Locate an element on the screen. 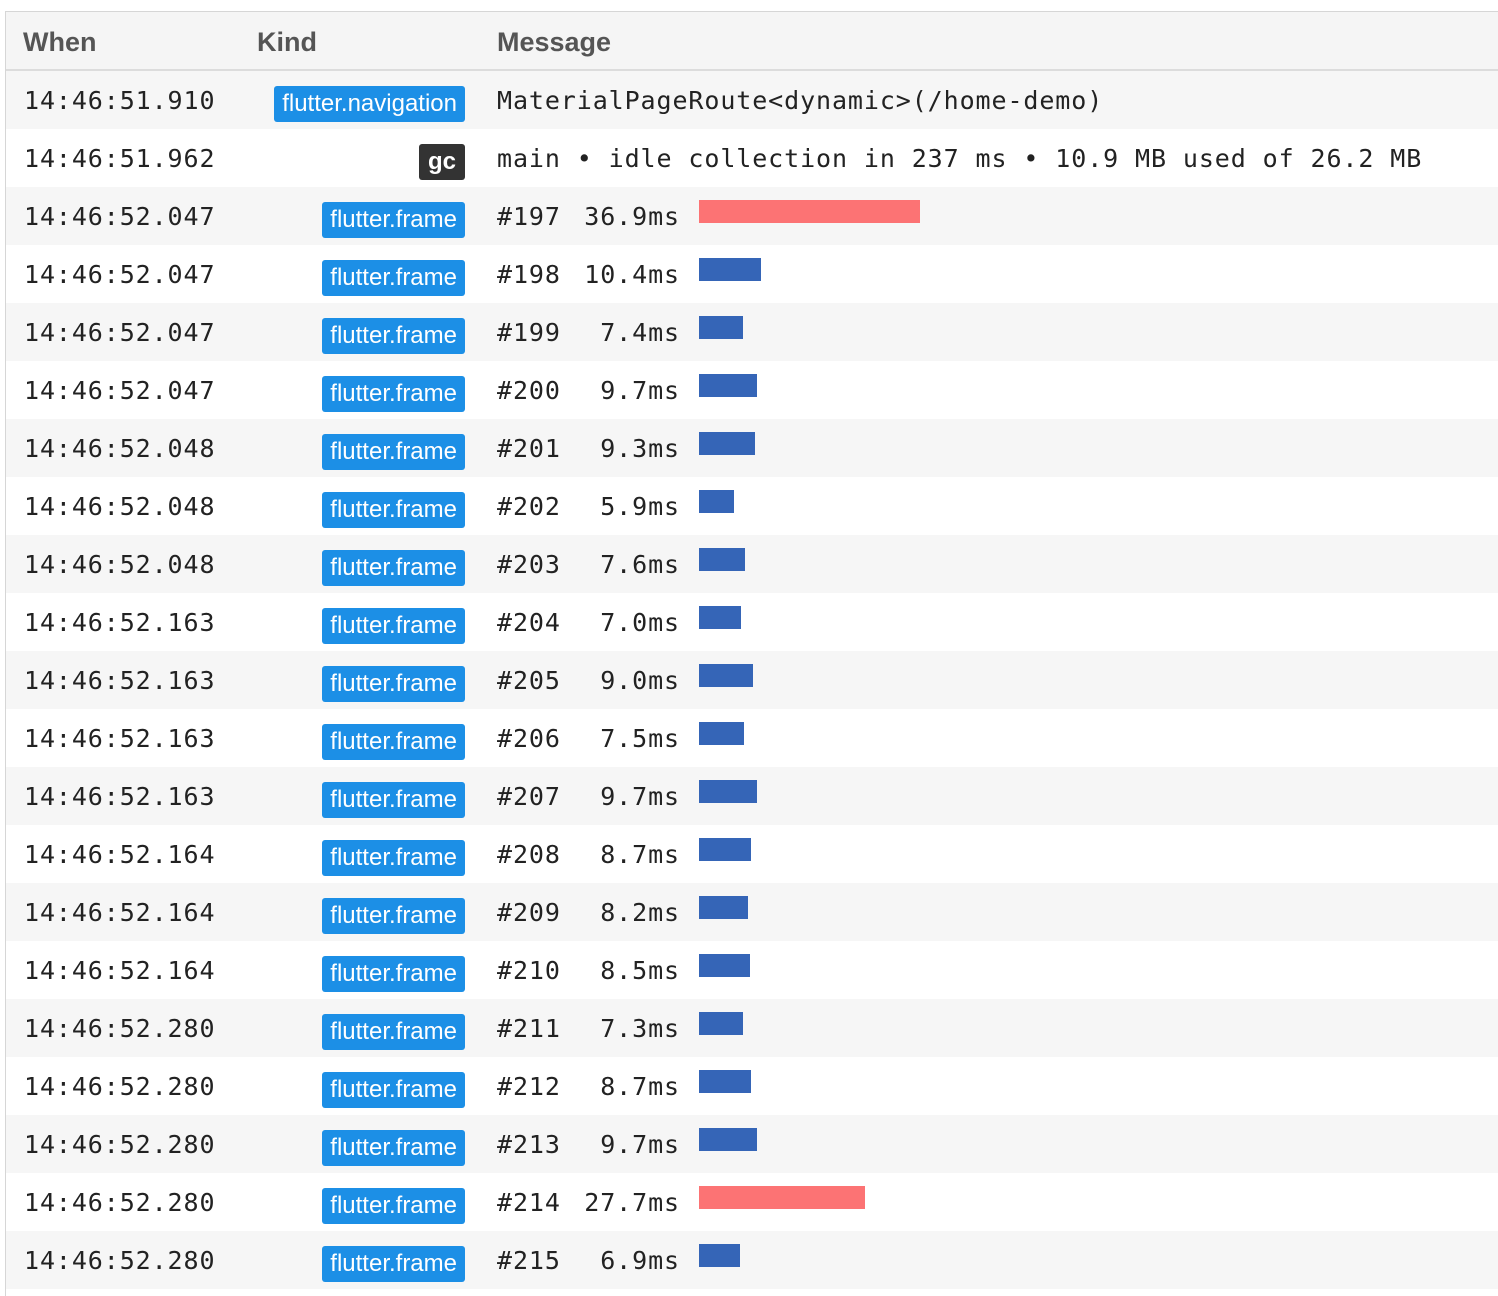  frame-duration: 9.7ms is located at coordinates (640, 390).